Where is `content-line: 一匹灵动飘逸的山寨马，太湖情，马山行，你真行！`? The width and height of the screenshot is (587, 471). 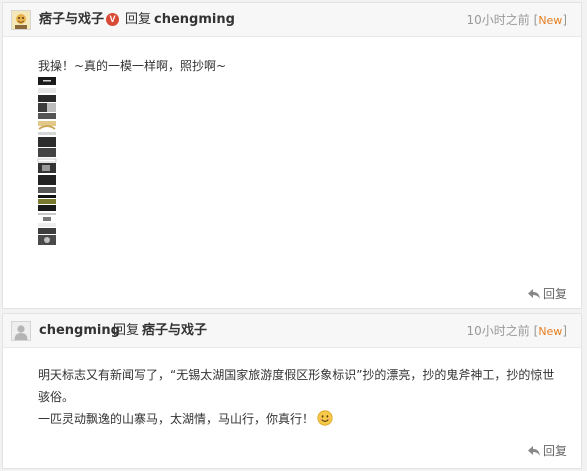
content-line: 一匹灵动飘逸的山寨马，太湖情，马山行，你真行！ is located at coordinates (176, 419).